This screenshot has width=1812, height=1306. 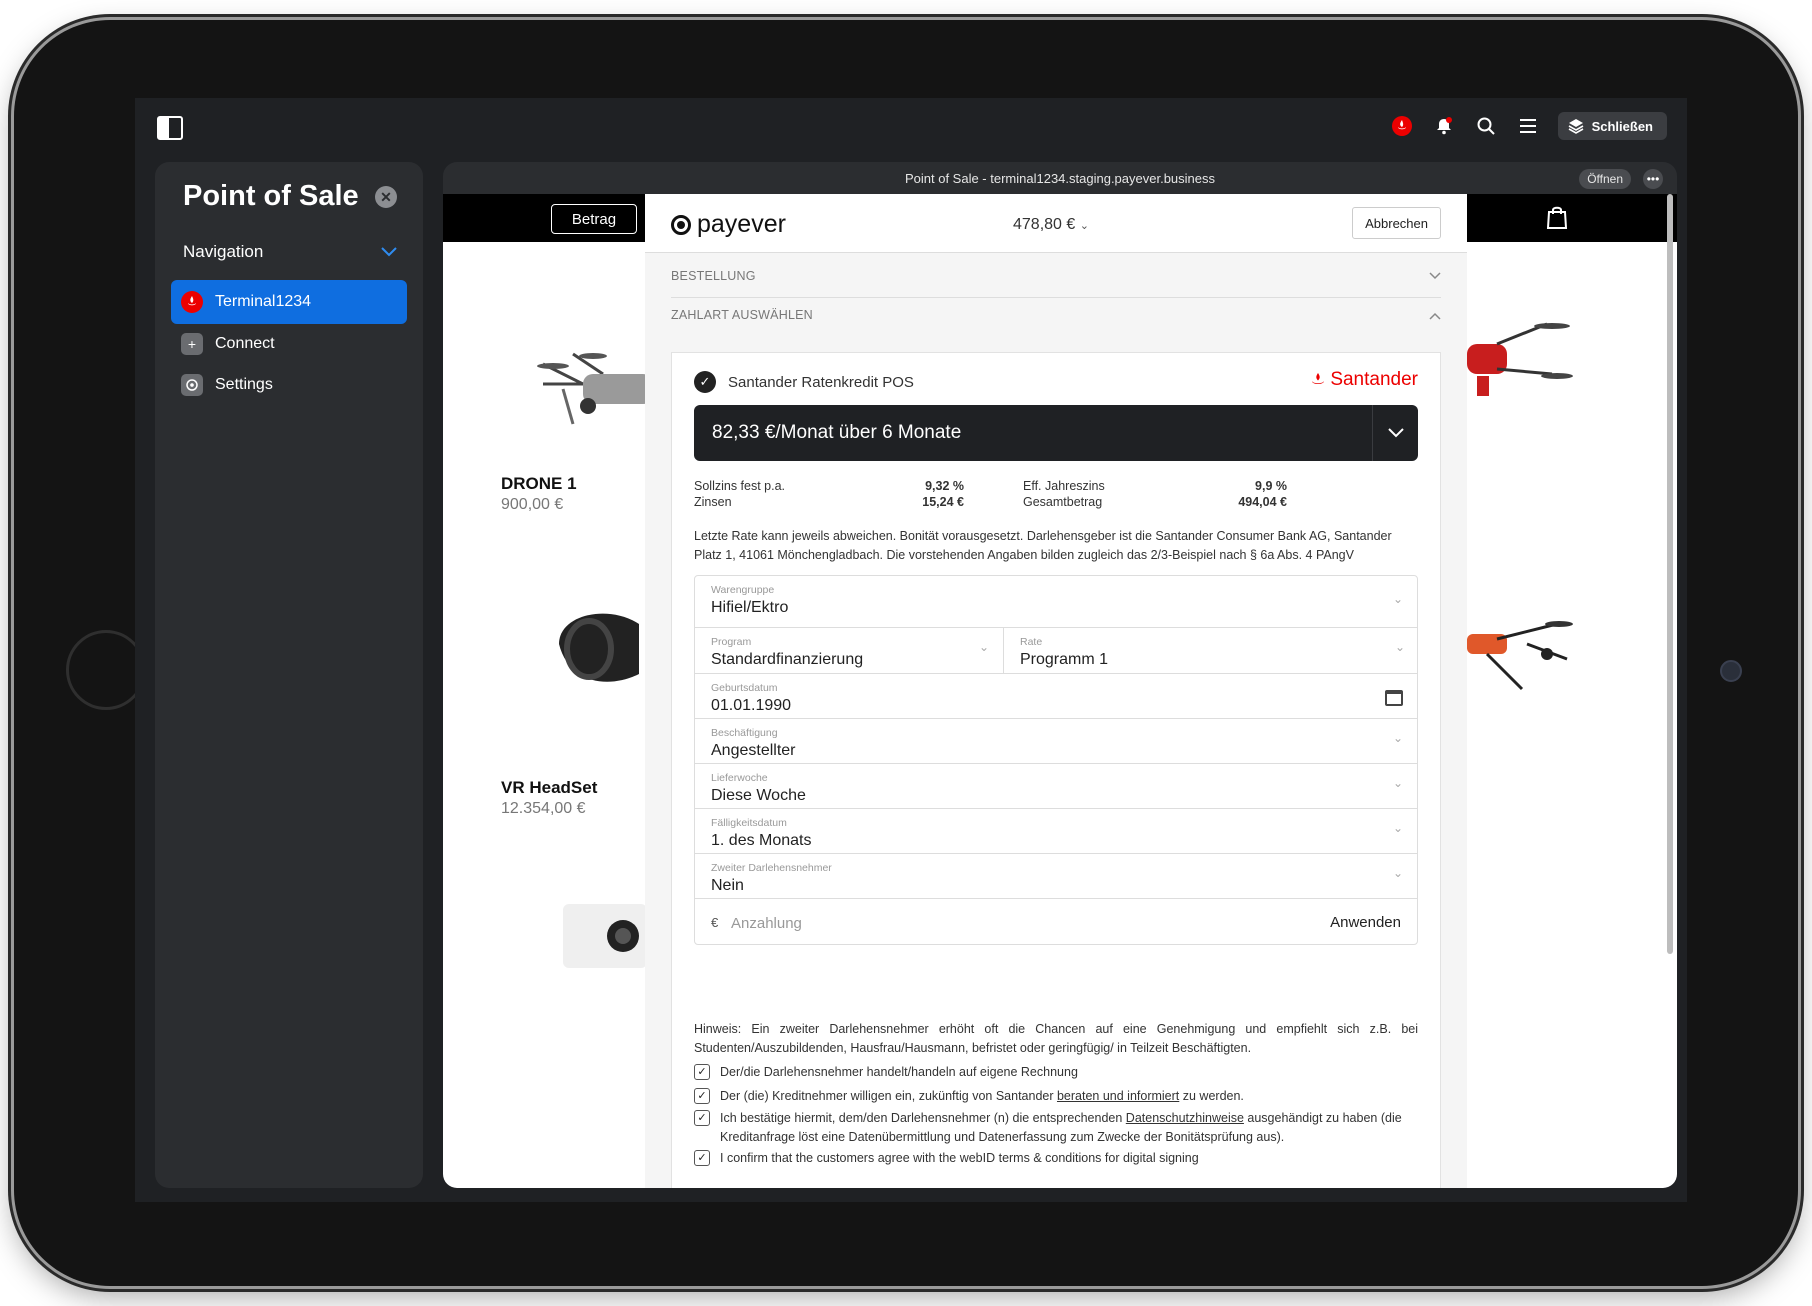 What do you see at coordinates (750, 607) in the screenshot?
I see `field-value: Hifiel/Ektro` at bounding box center [750, 607].